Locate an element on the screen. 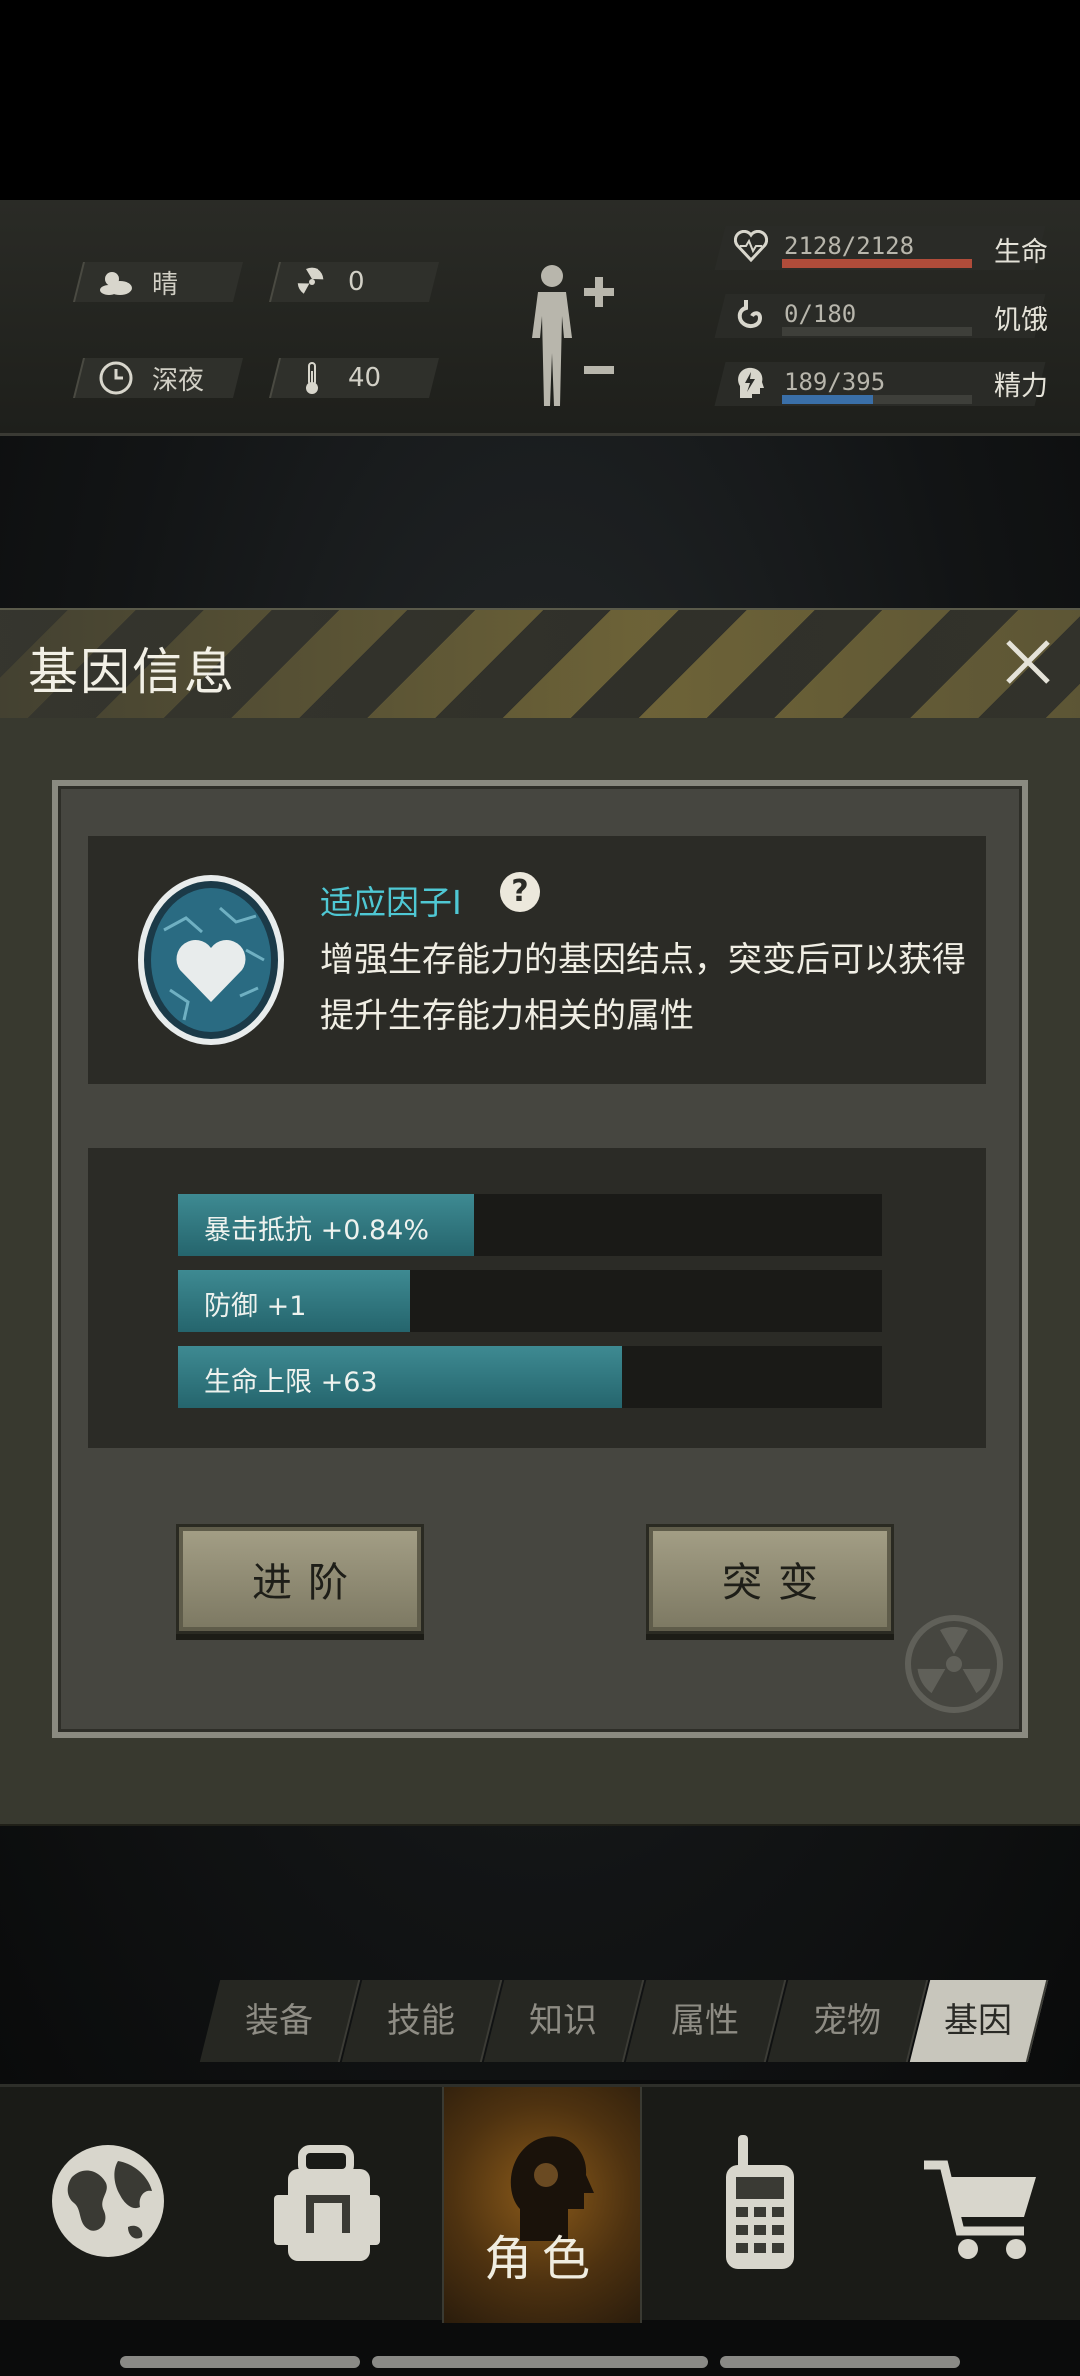 The height and width of the screenshot is (2376, 1080). nav-character: 角色 is located at coordinates (542, 2205).